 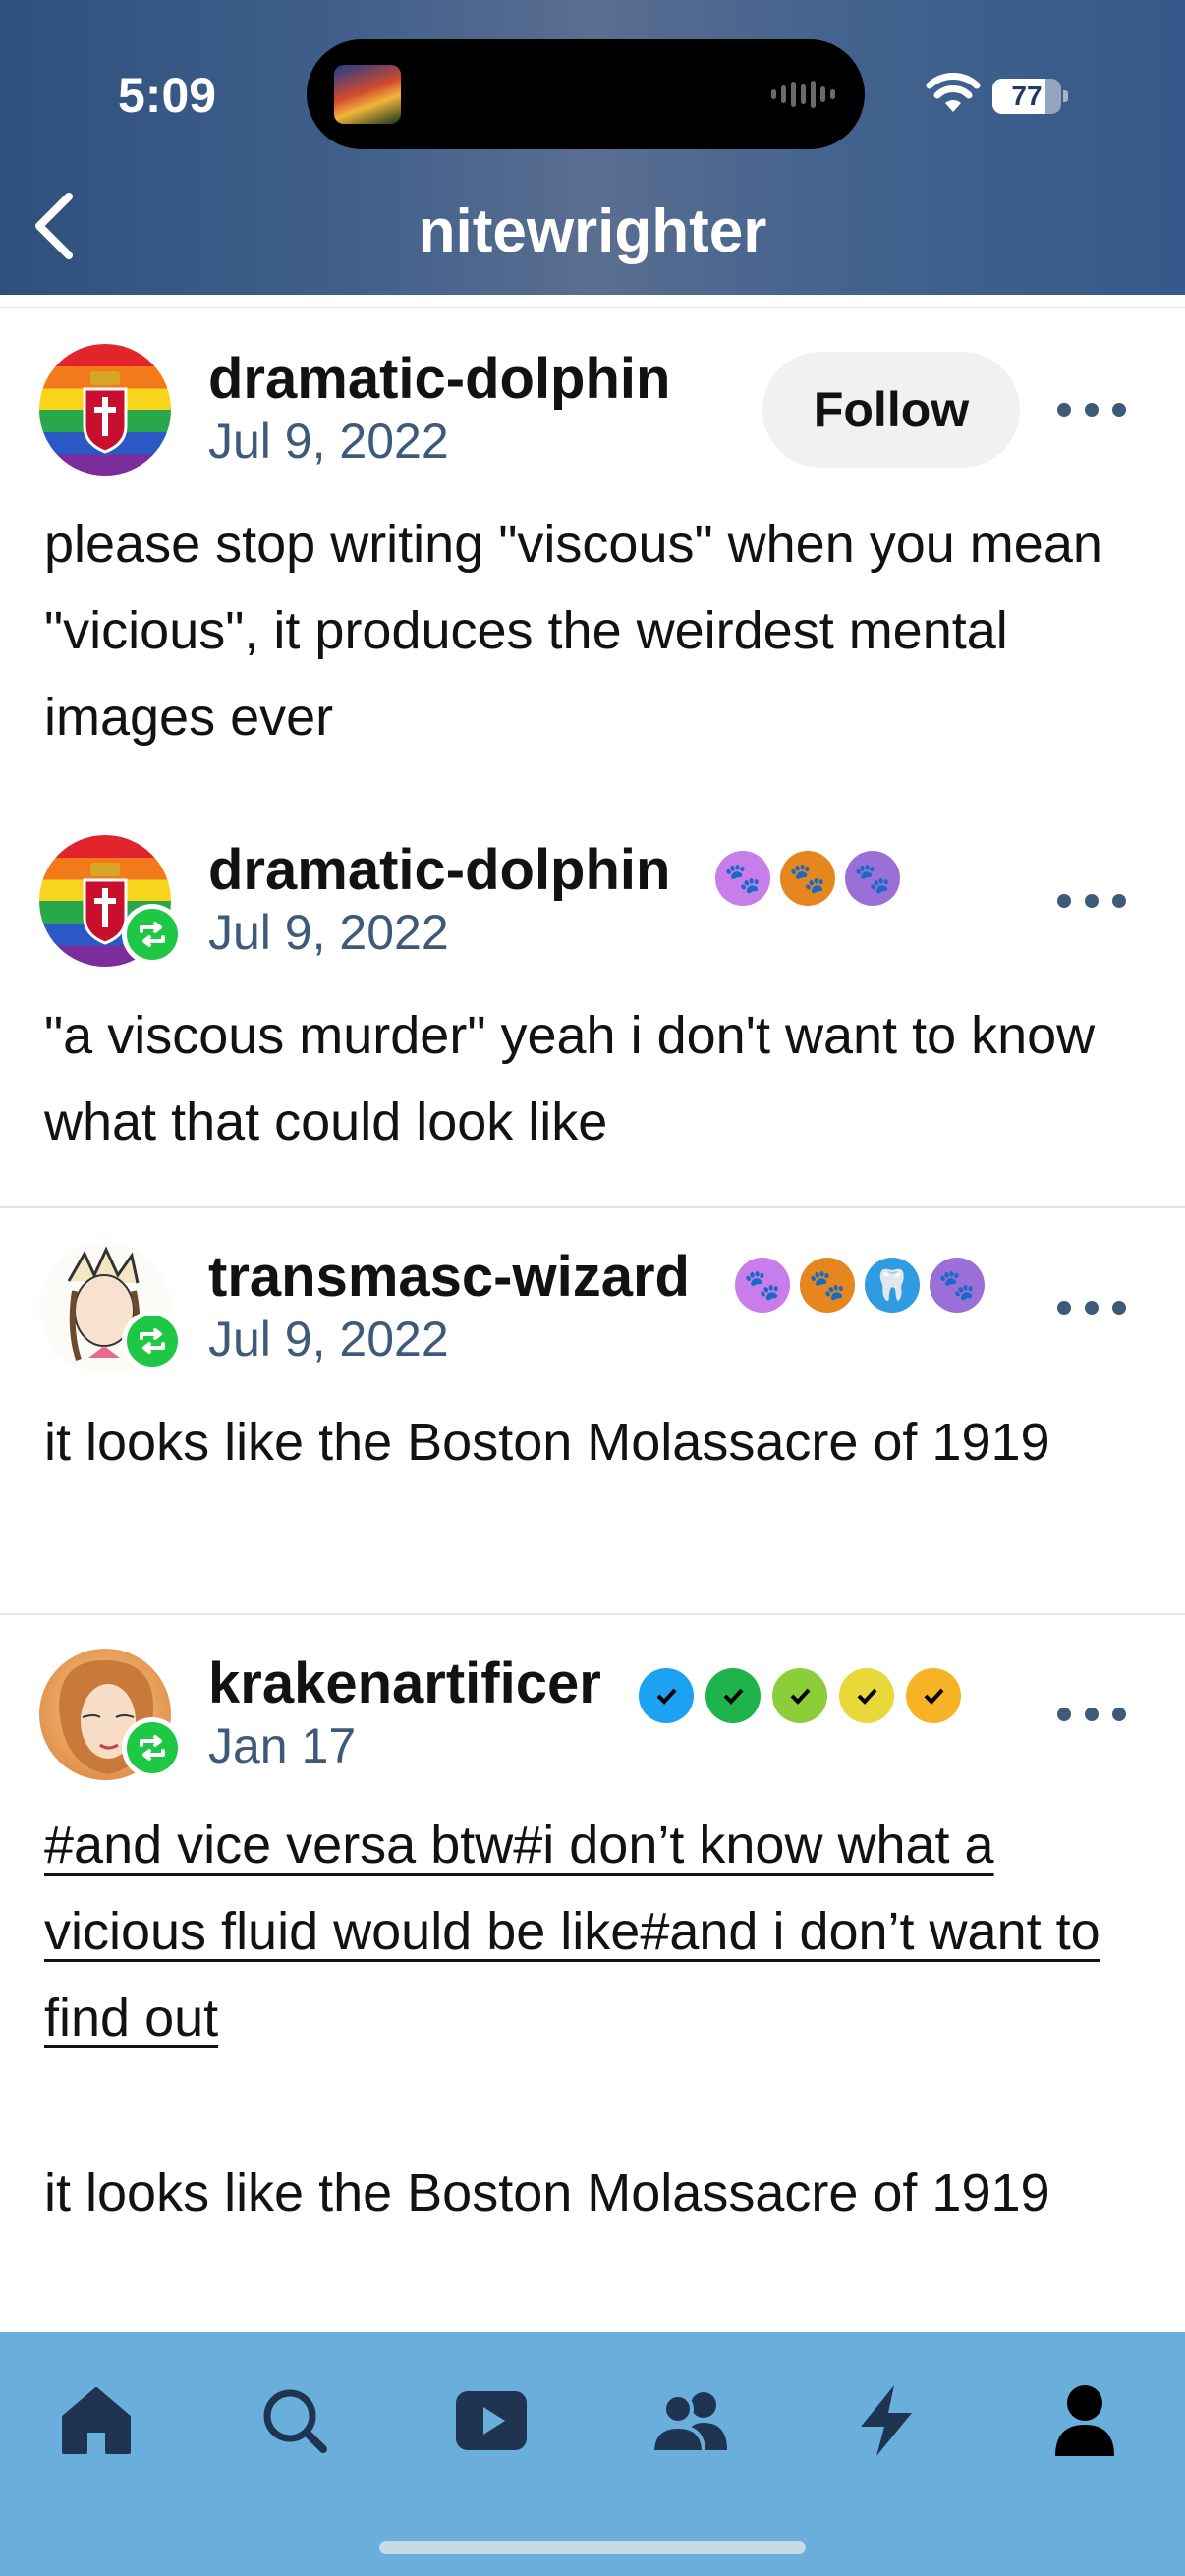 I want to click on dynamic-island, so click(x=586, y=94).